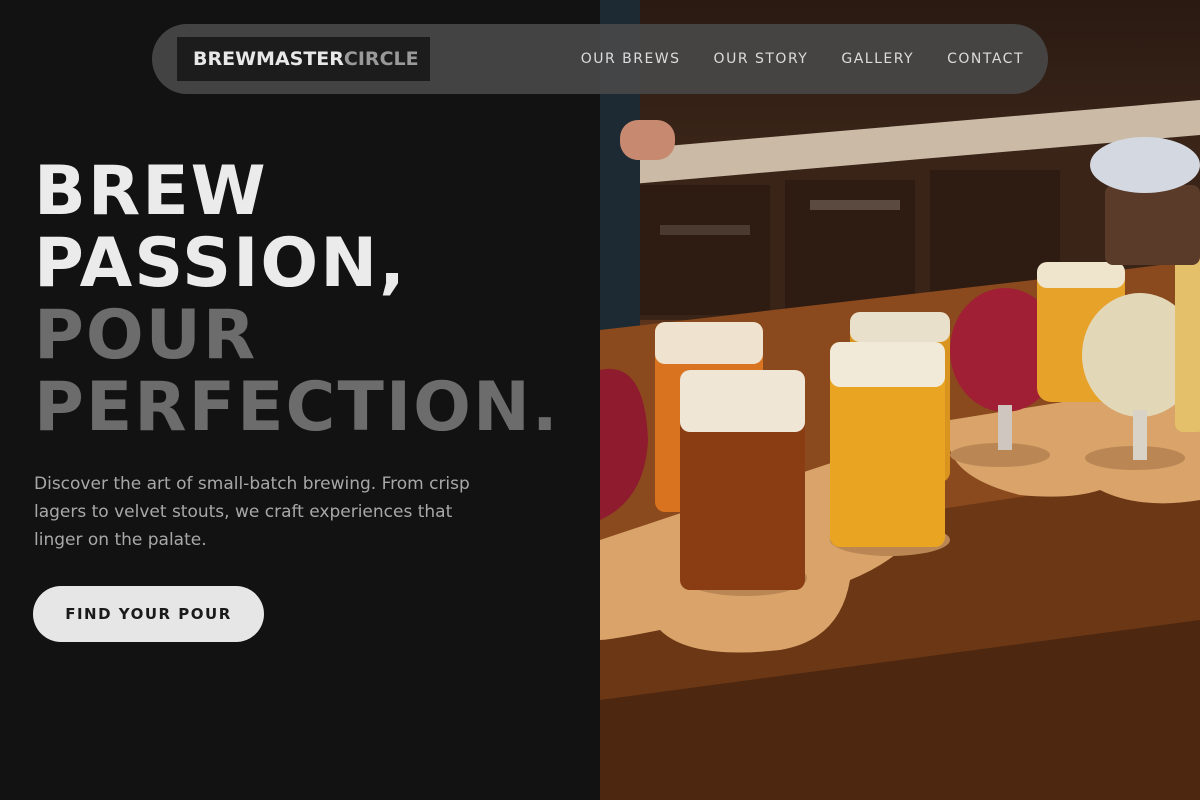 The width and height of the screenshot is (1200, 800). What do you see at coordinates (761, 59) in the screenshot?
I see `nav-link-our-story: OUR STORY` at bounding box center [761, 59].